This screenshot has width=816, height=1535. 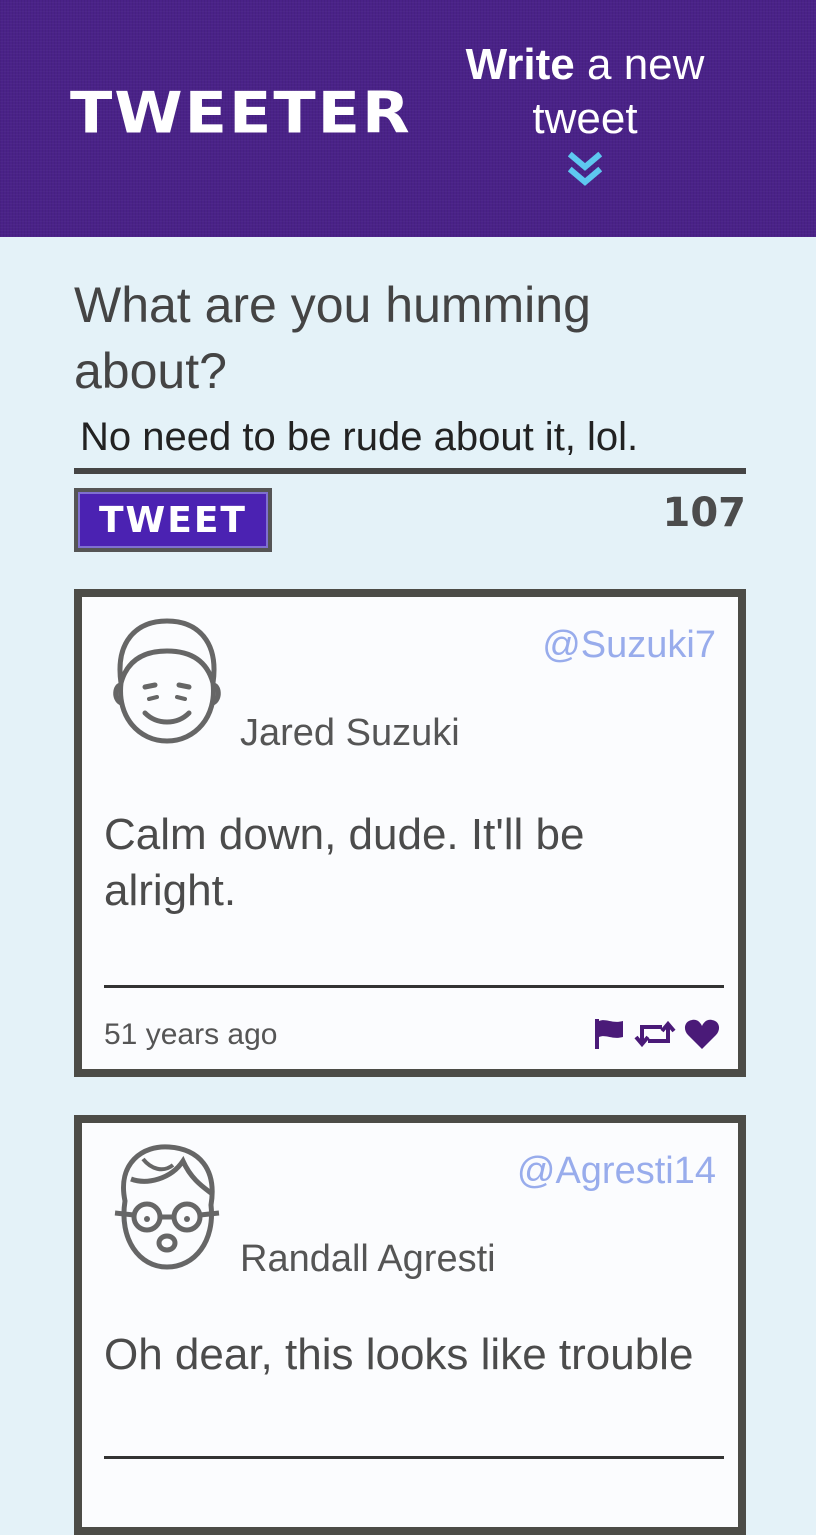 What do you see at coordinates (167, 681) in the screenshot?
I see `smiling-face-avatar-icon` at bounding box center [167, 681].